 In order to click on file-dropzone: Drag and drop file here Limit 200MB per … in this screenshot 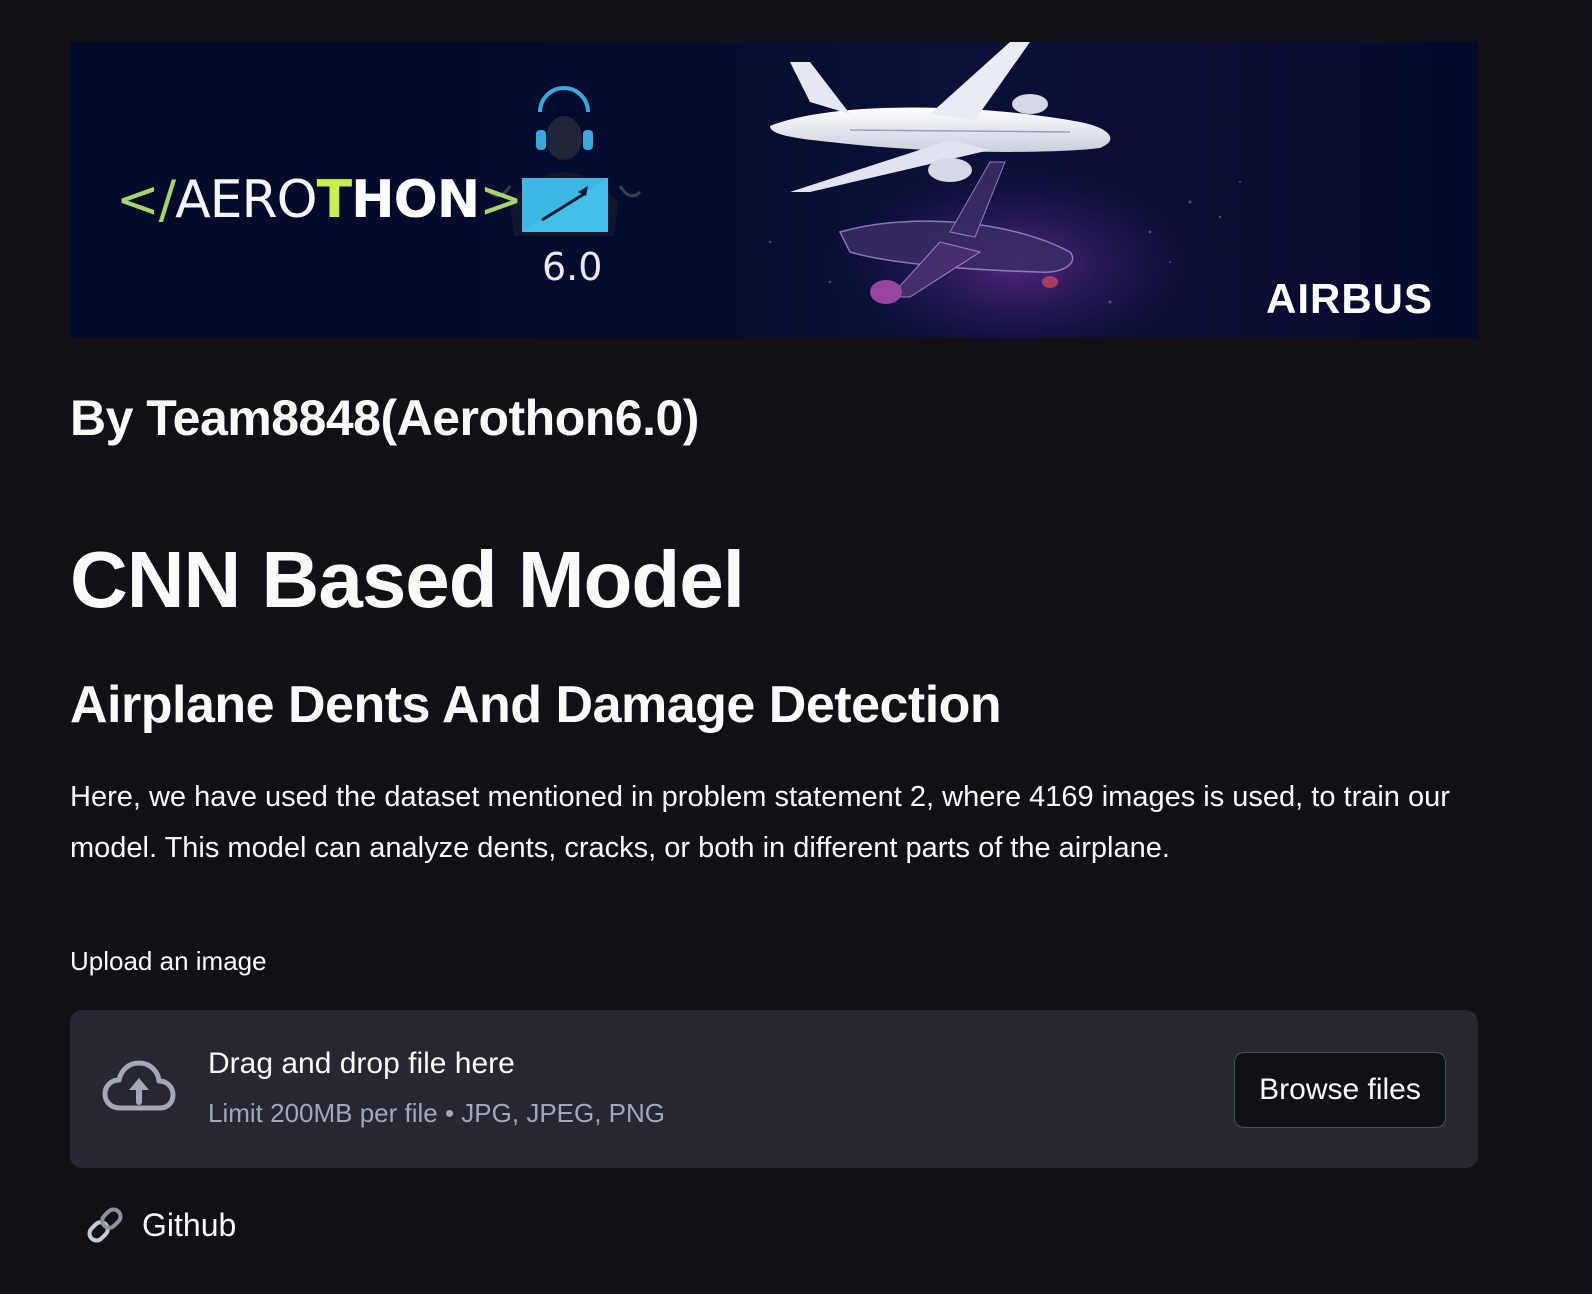, I will do `click(774, 1089)`.